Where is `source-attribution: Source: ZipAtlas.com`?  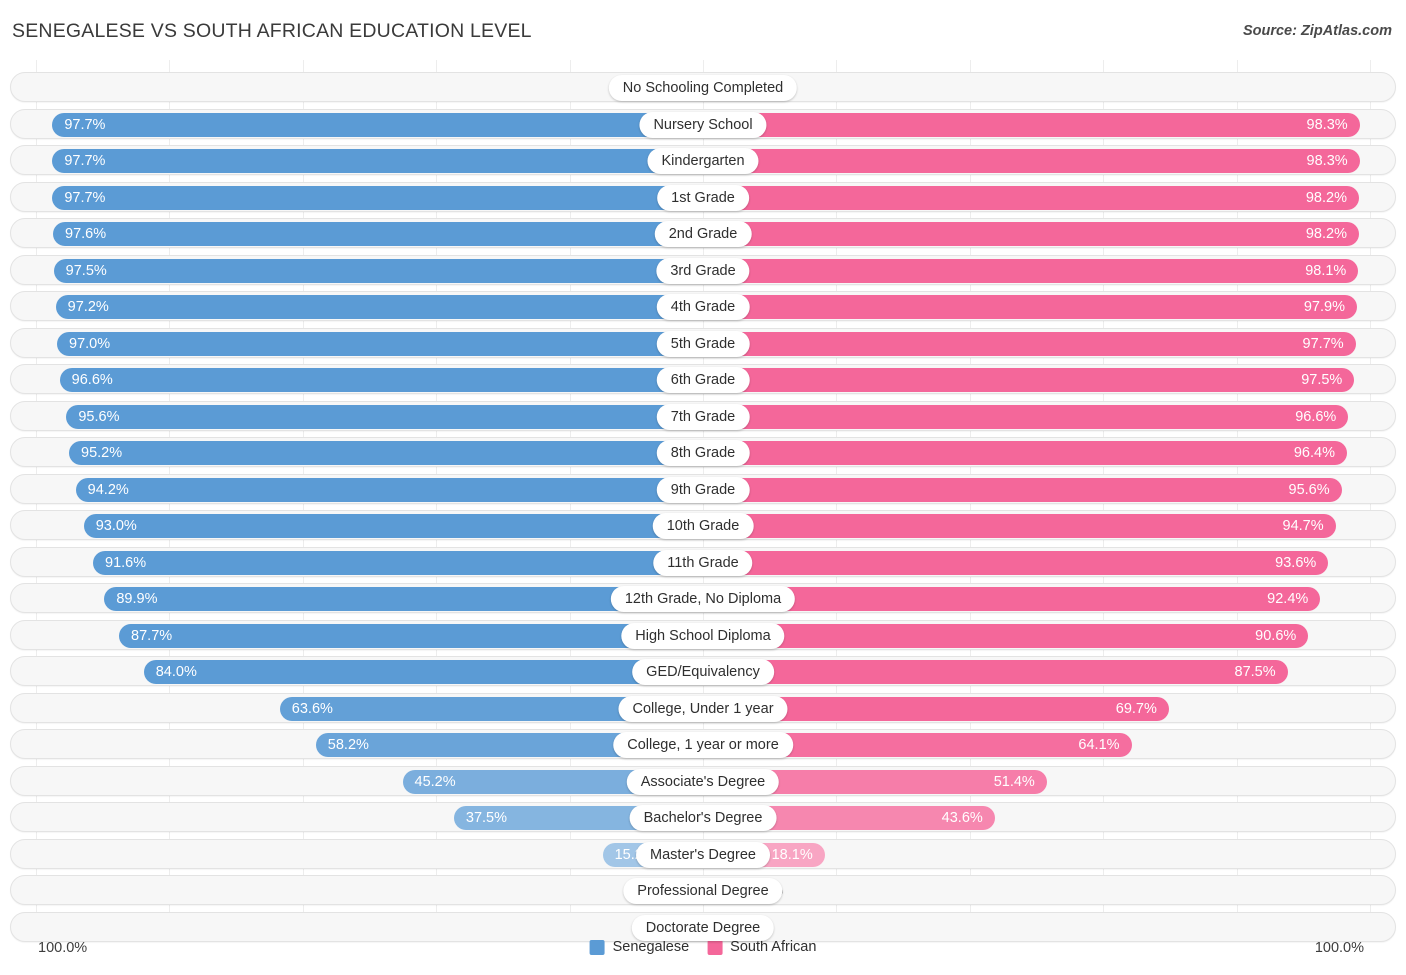
source-attribution: Source: ZipAtlas.com is located at coordinates (1317, 31).